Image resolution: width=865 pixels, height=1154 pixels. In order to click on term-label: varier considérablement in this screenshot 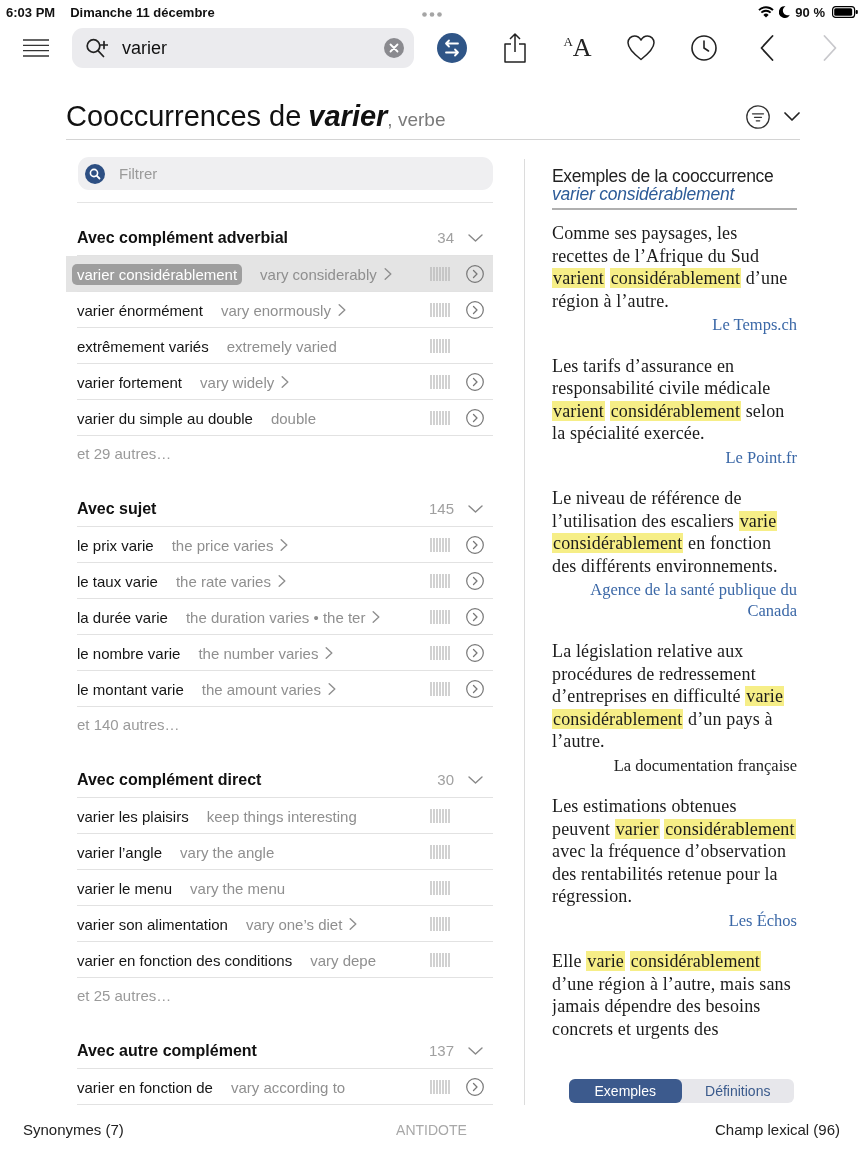, I will do `click(157, 274)`.